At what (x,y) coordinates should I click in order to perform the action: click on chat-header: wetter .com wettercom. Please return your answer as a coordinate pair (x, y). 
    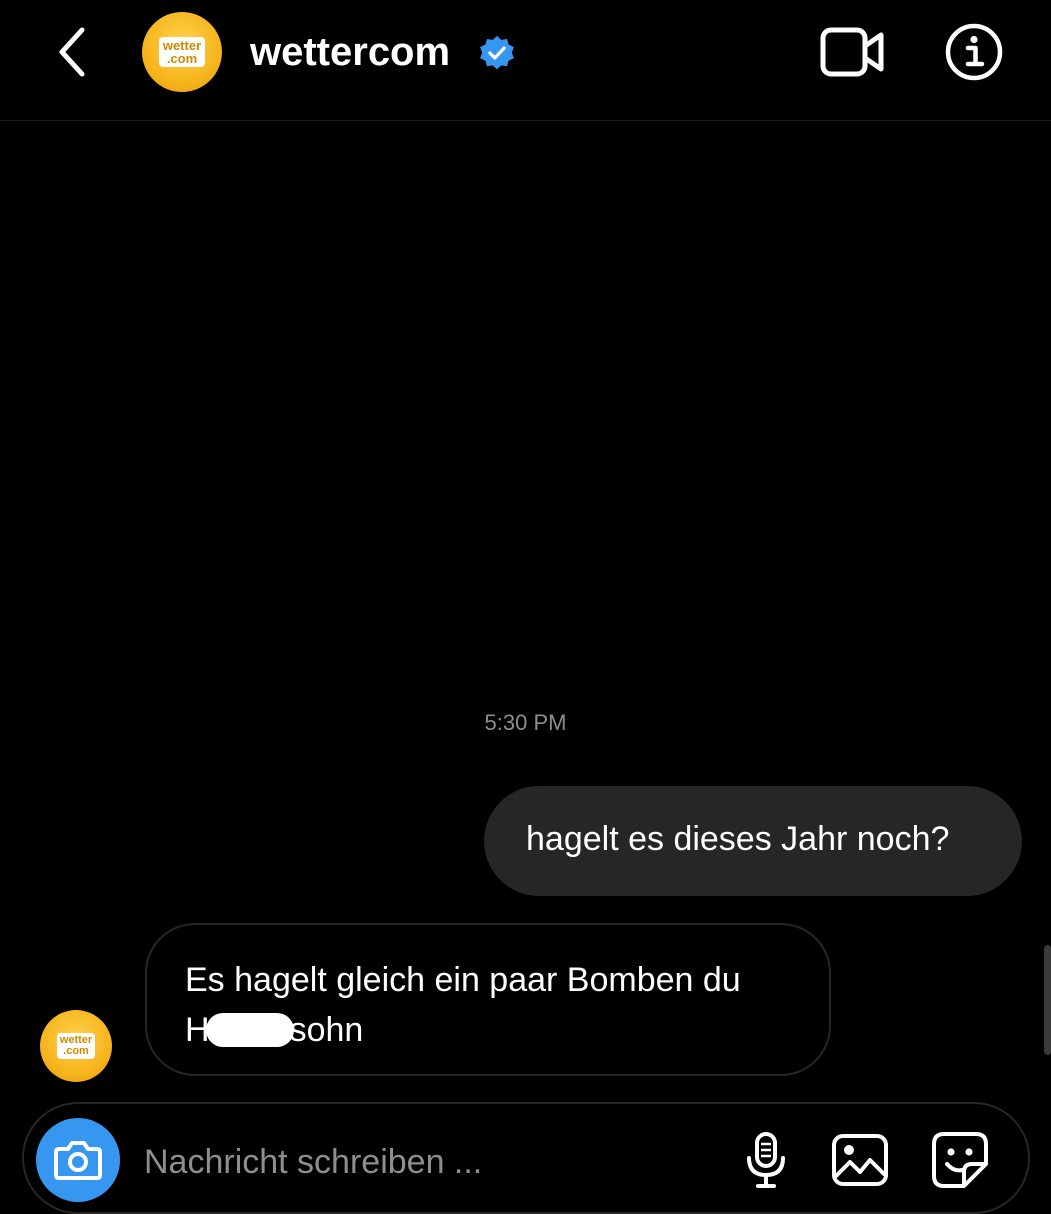
    Looking at the image, I should click on (525, 60).